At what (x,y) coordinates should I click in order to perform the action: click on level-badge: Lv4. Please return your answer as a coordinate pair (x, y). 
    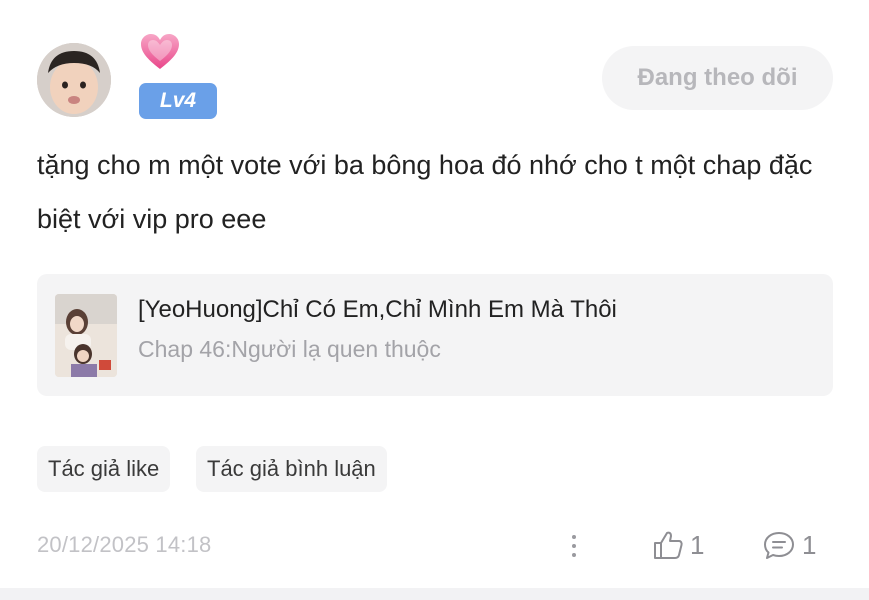
    Looking at the image, I should click on (178, 101).